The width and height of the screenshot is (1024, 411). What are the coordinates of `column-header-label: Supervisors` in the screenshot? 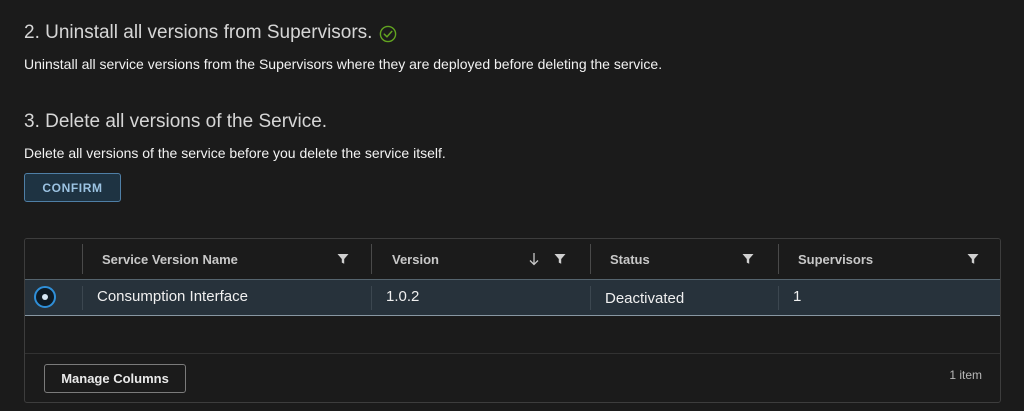 It's located at (836, 259).